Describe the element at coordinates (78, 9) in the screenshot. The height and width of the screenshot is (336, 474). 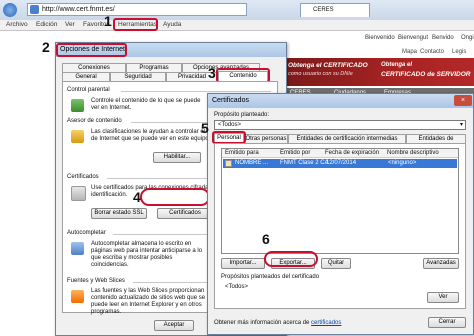
I see `address-text: http://www.cert.fnmt.es/` at that location.